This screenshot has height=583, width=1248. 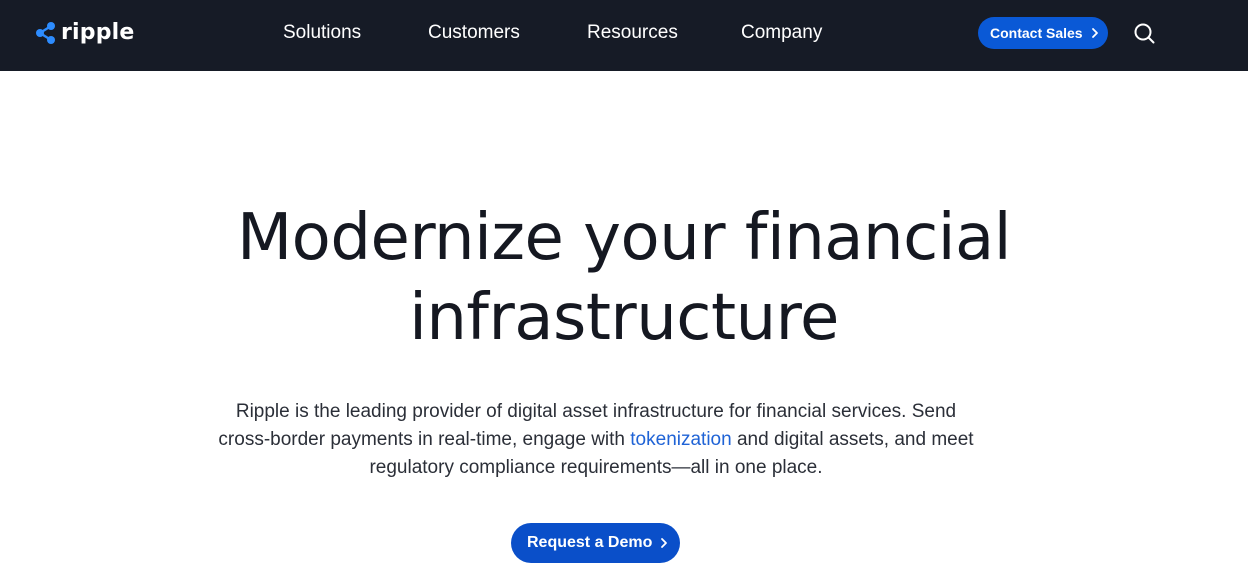 I want to click on tokenization-link: tokenization, so click(x=680, y=439).